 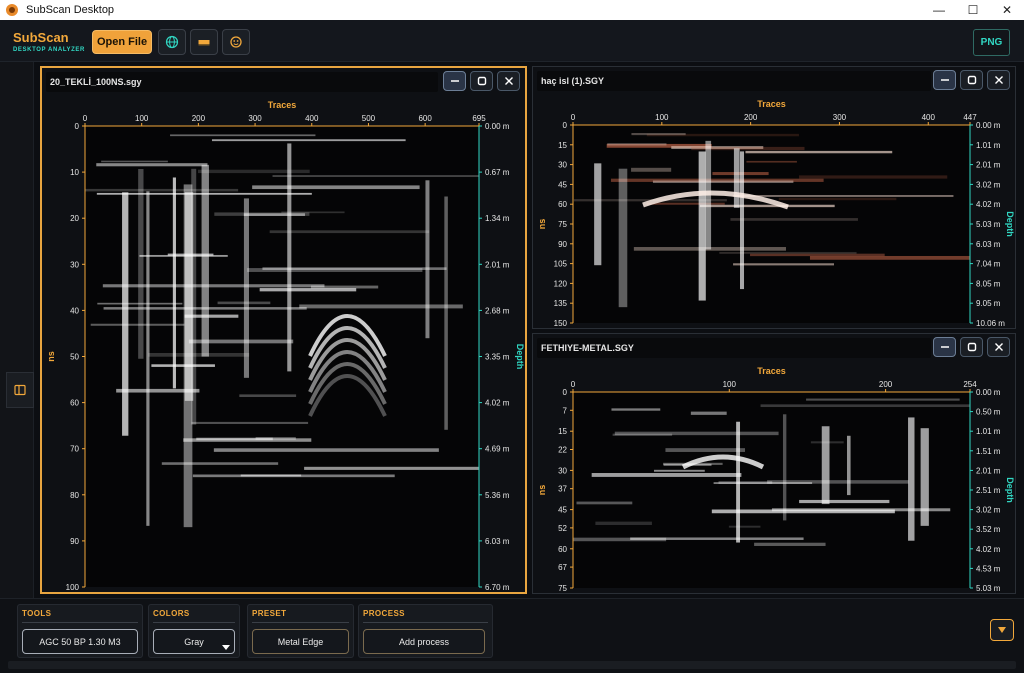 What do you see at coordinates (204, 42) in the screenshot?
I see `ruler-tool-button` at bounding box center [204, 42].